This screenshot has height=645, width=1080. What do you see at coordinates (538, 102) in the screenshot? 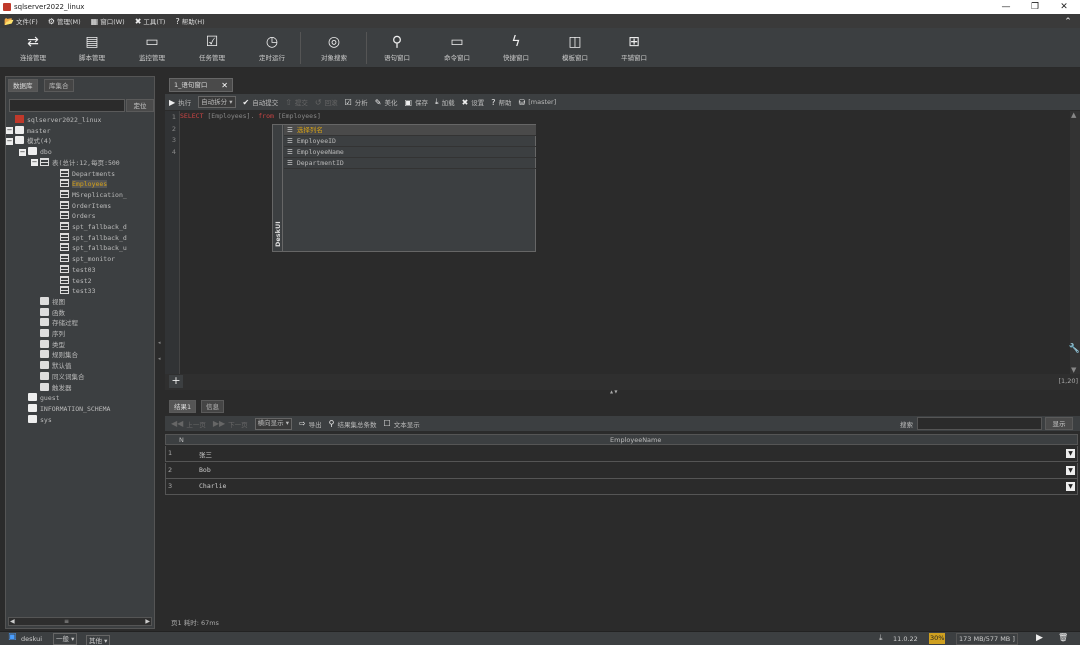
I see `database-button: ⛁ [master]` at bounding box center [538, 102].